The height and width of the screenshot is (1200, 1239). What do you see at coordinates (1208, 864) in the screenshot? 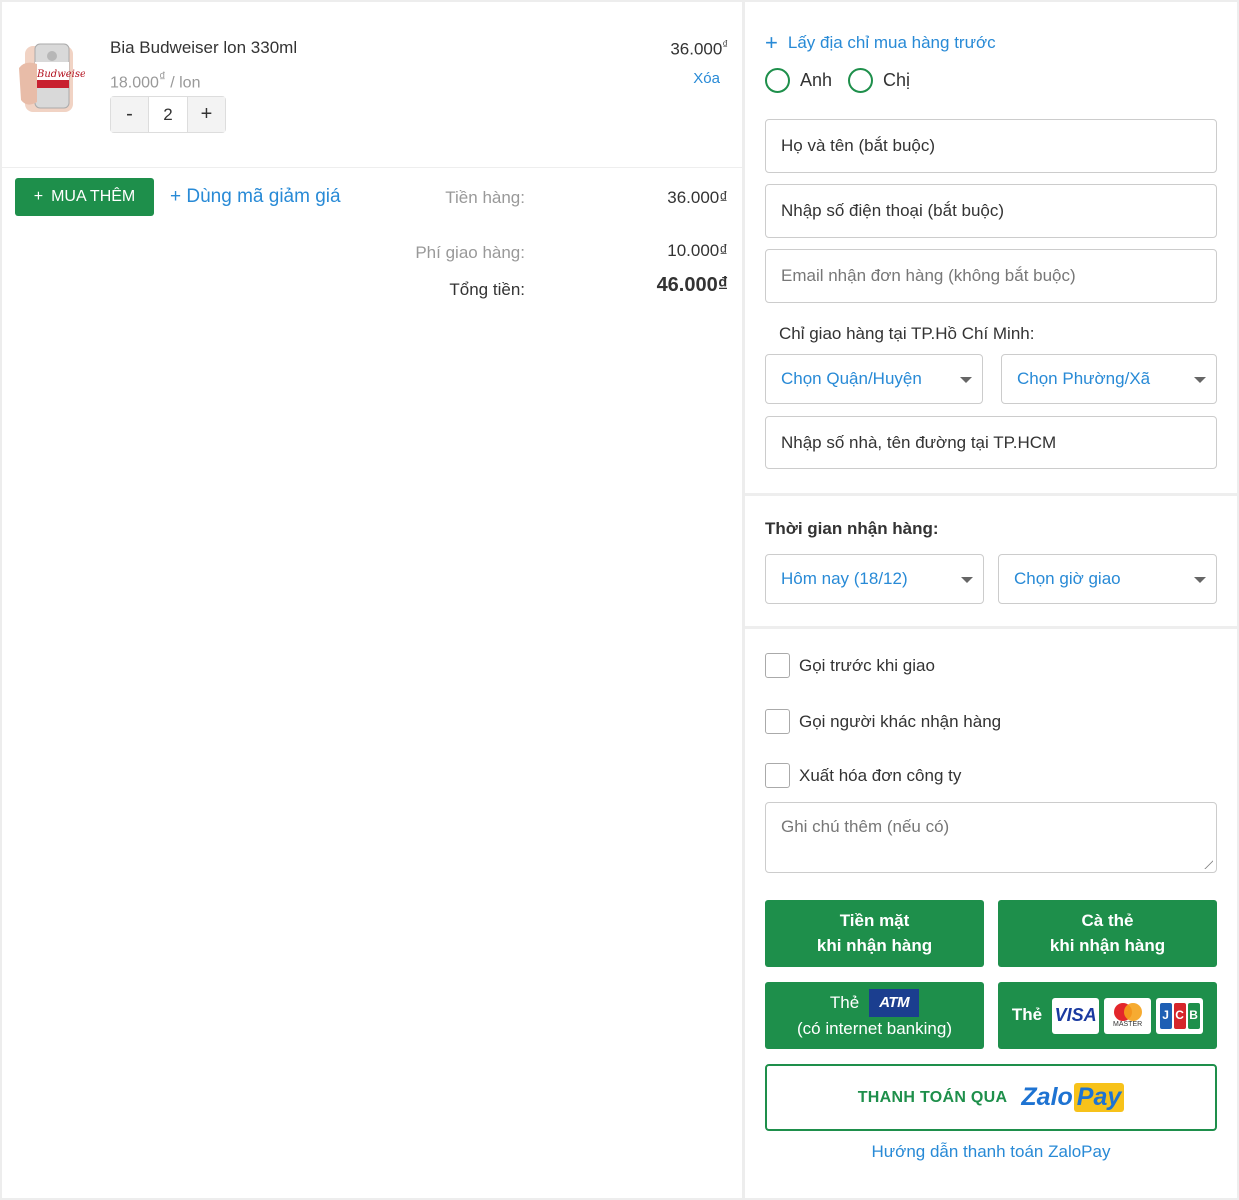
I see `resize-handle-icon` at bounding box center [1208, 864].